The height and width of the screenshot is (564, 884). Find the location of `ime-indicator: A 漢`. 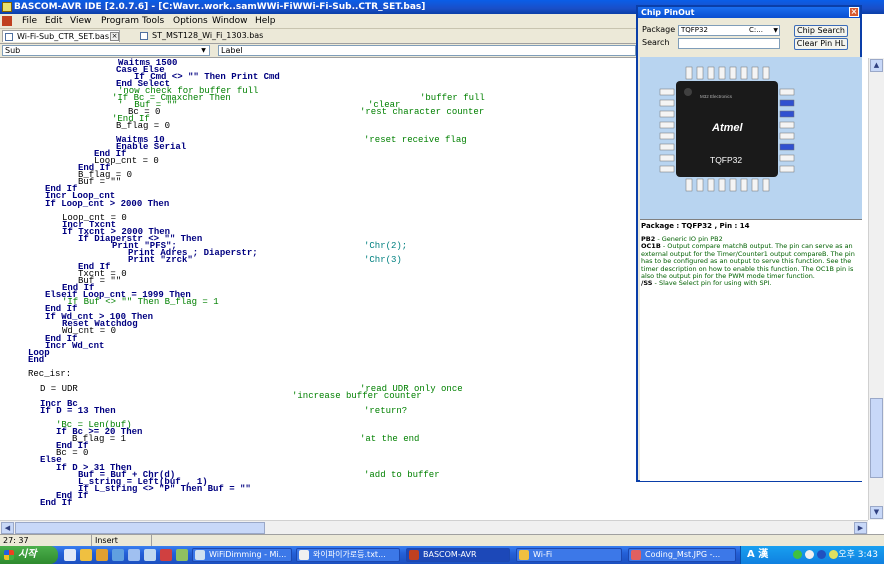

ime-indicator: A 漢 is located at coordinates (757, 555).